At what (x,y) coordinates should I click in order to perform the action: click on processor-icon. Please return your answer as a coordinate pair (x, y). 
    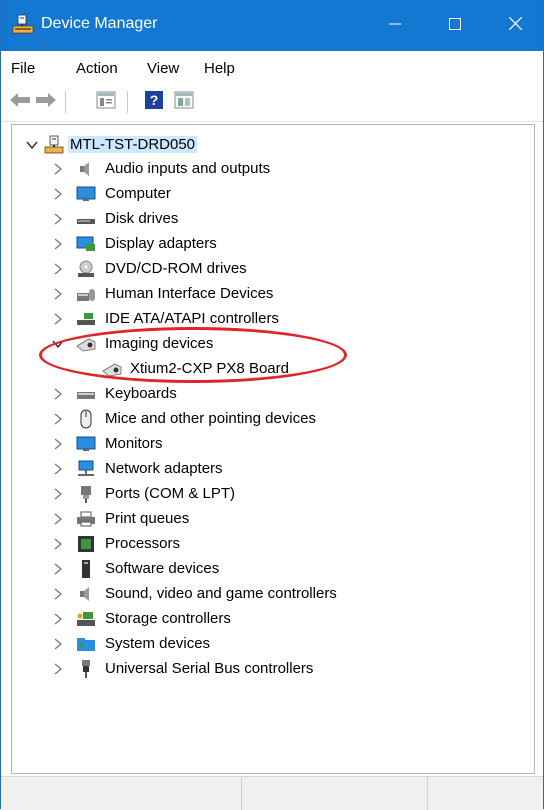
    Looking at the image, I should click on (86, 544).